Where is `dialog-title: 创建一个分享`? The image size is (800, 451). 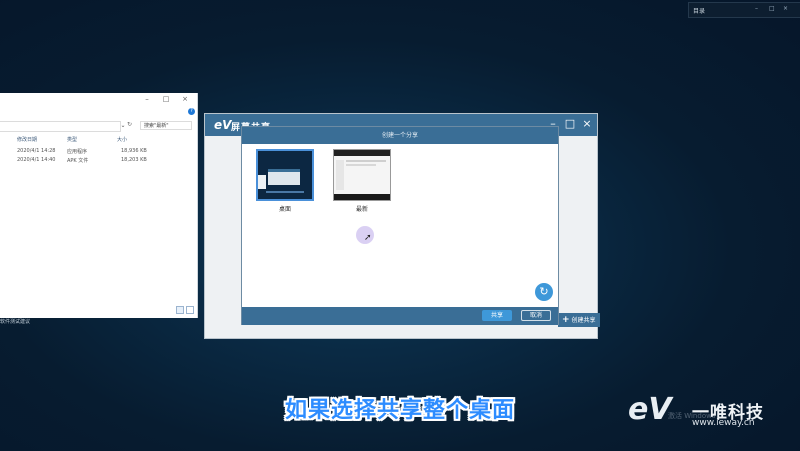
dialog-title: 创建一个分享 is located at coordinates (399, 135).